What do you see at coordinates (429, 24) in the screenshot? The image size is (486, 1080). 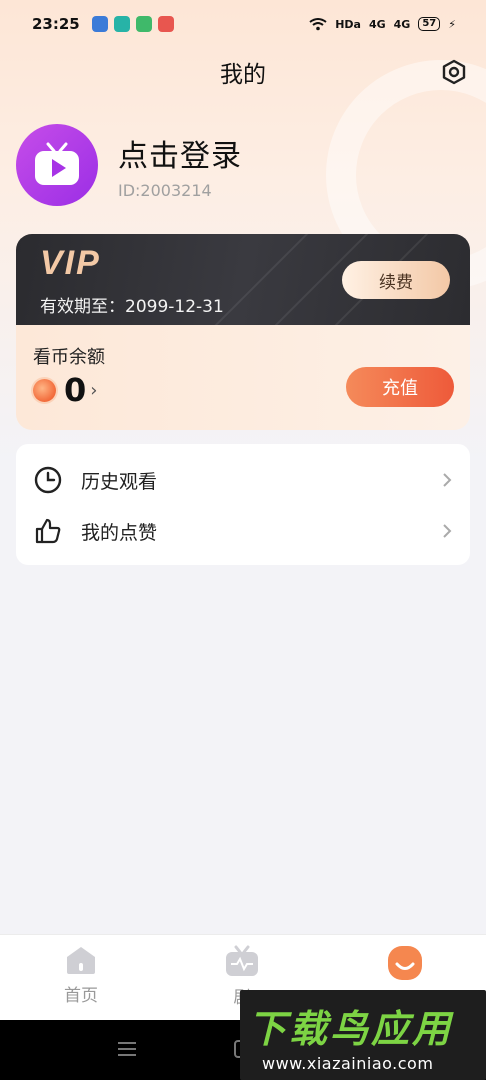 I see `battery-level: 57` at bounding box center [429, 24].